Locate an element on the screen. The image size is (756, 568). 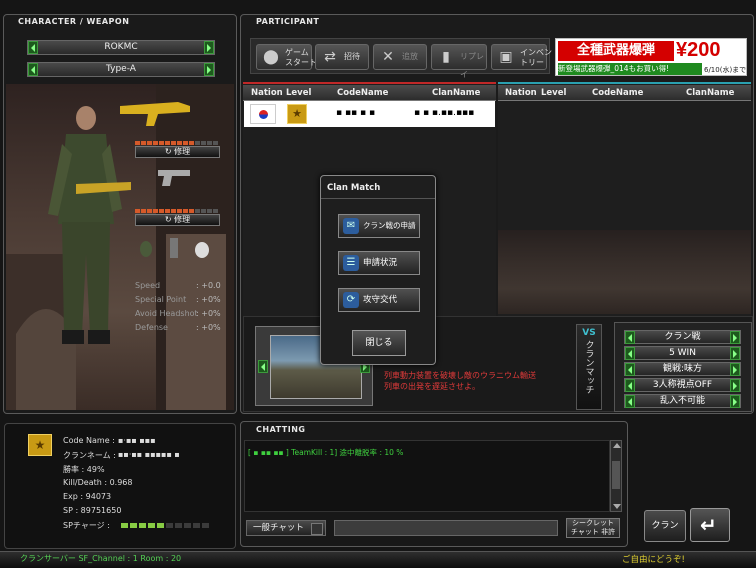
stat-defense-label: Defense is located at coordinates (151, 327).